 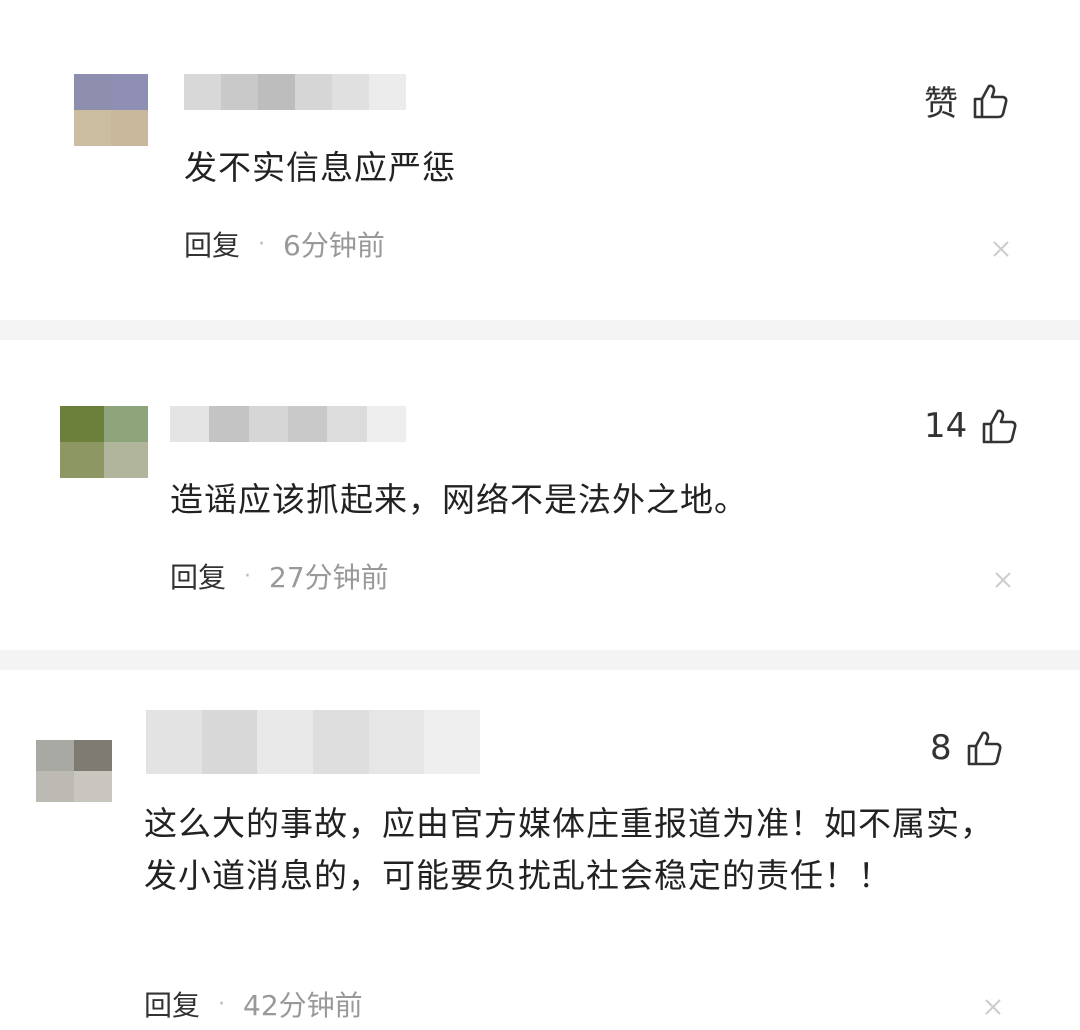 What do you see at coordinates (303, 1005) in the screenshot?
I see `comment-time: 42分钟前` at bounding box center [303, 1005].